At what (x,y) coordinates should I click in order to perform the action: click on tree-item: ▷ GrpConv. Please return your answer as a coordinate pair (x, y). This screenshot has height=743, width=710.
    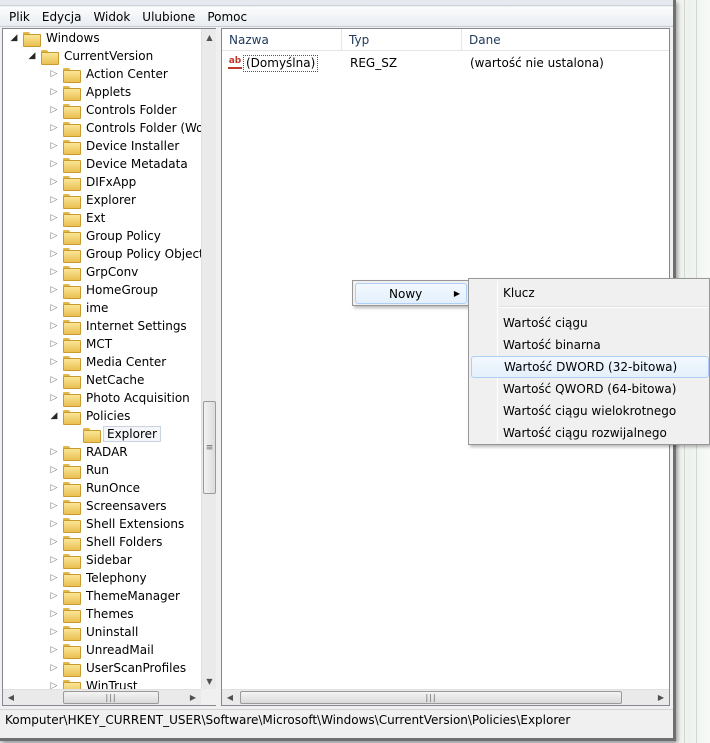
    Looking at the image, I should click on (95, 272).